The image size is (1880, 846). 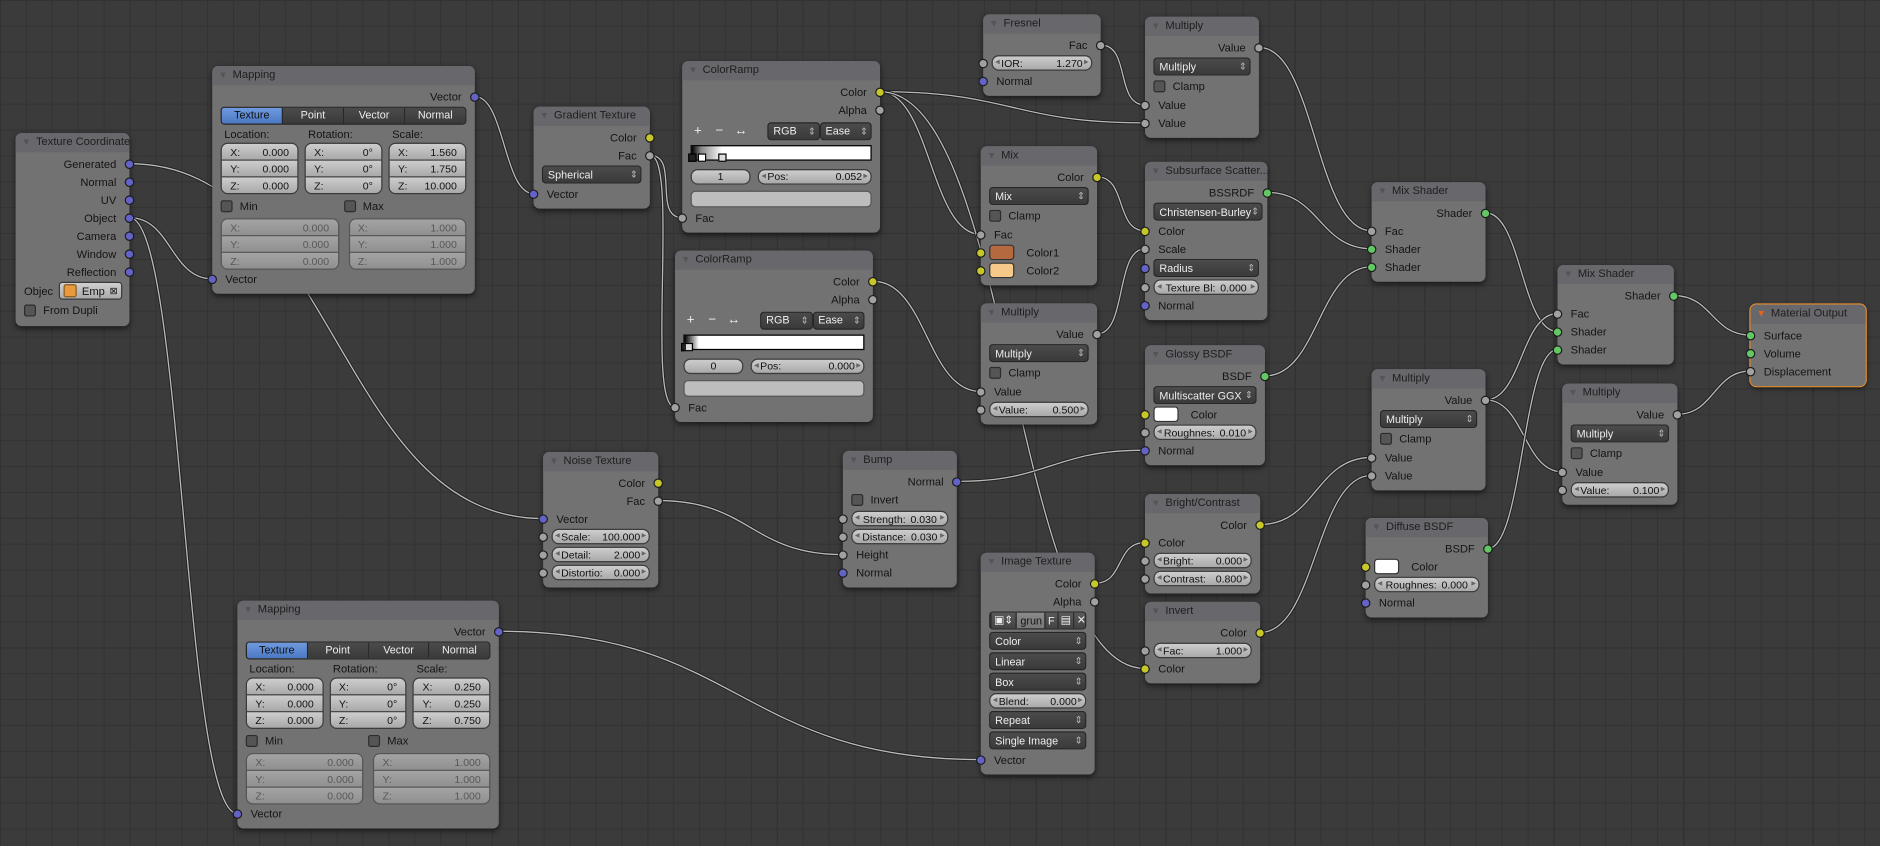 I want to click on multiply4-header: ▼ Multiply, so click(x=1620, y=393).